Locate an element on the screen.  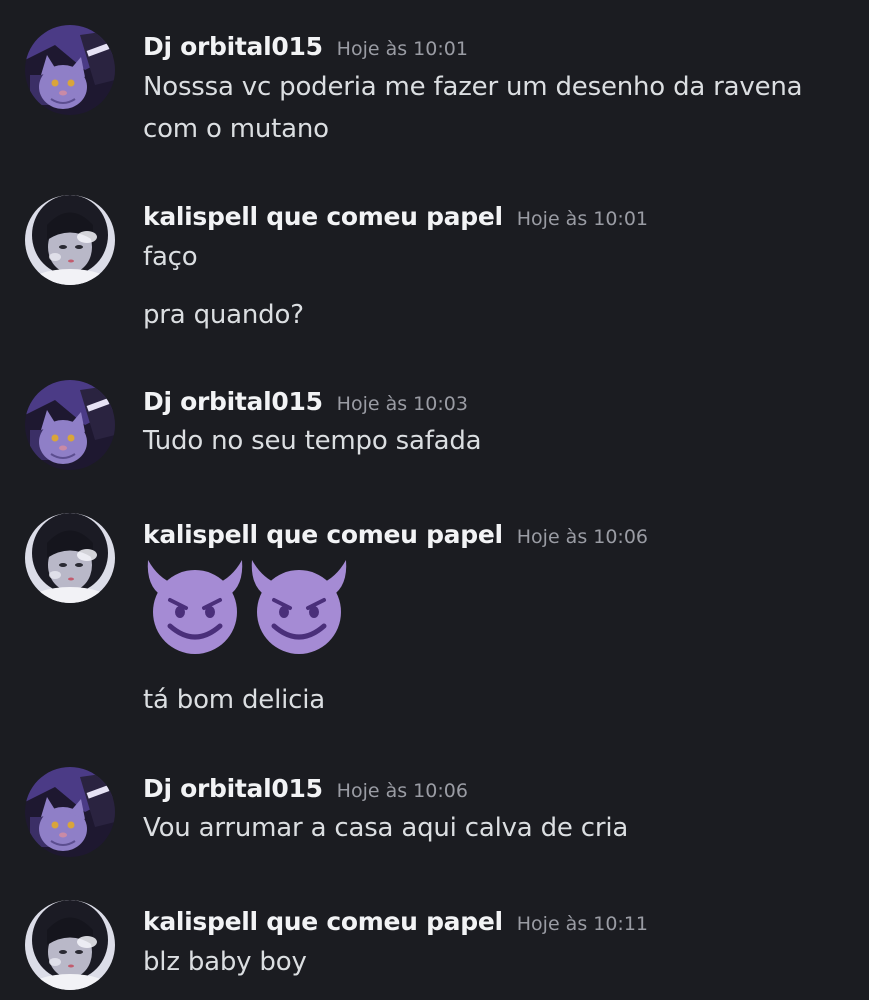
message-header: Dj orbital015 Hoje às 10:01 is located at coordinates (305, 46).